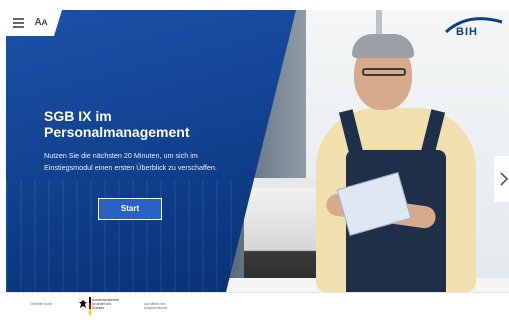  I want to click on chevron-right-icon, so click(504, 179).